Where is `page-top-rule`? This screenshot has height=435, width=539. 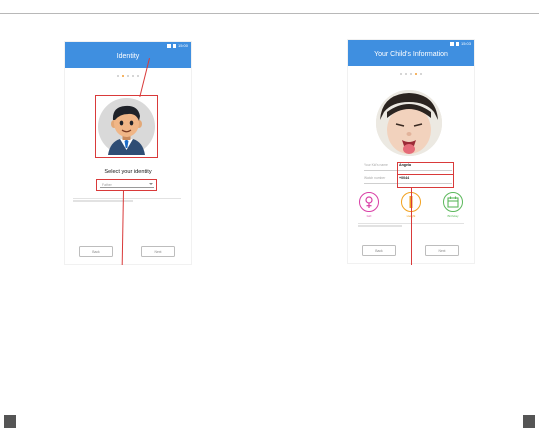
page-top-rule is located at coordinates (269, 13).